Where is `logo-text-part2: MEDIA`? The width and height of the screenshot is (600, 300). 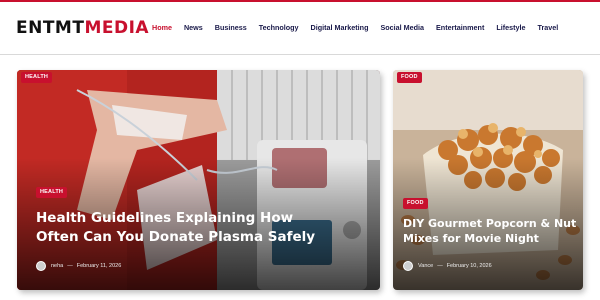
logo-text-part2: MEDIA is located at coordinates (117, 28).